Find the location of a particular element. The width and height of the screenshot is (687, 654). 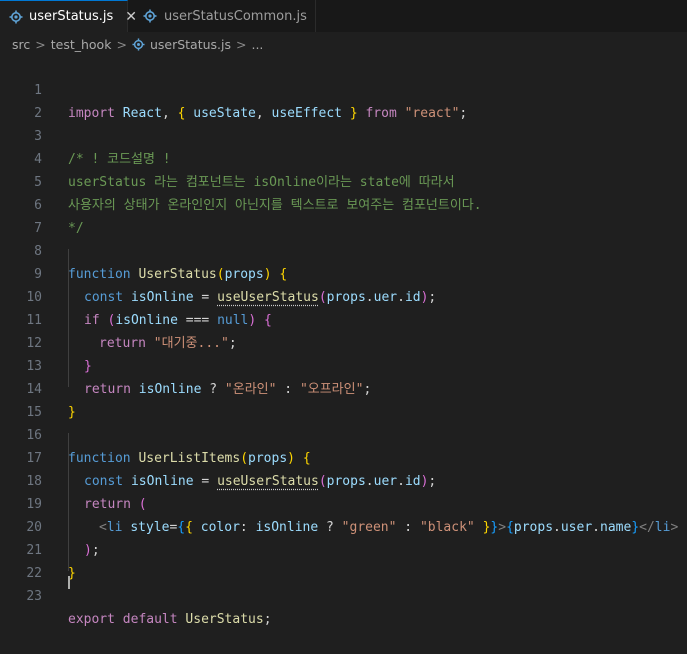

code-line: 13 return isOnline ? "온라인" : "오프라인"; is located at coordinates (343, 364).